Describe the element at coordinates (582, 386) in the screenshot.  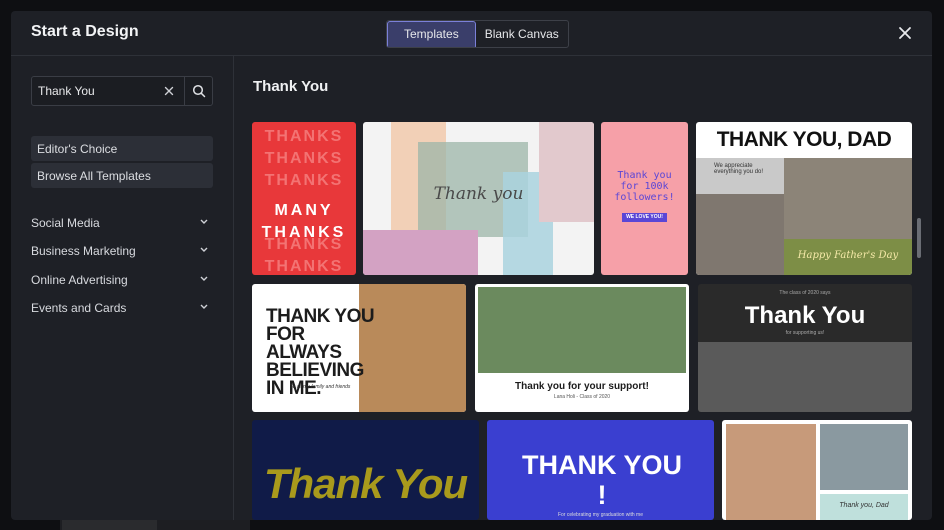
I see `template-text: Thank you for your support!` at that location.